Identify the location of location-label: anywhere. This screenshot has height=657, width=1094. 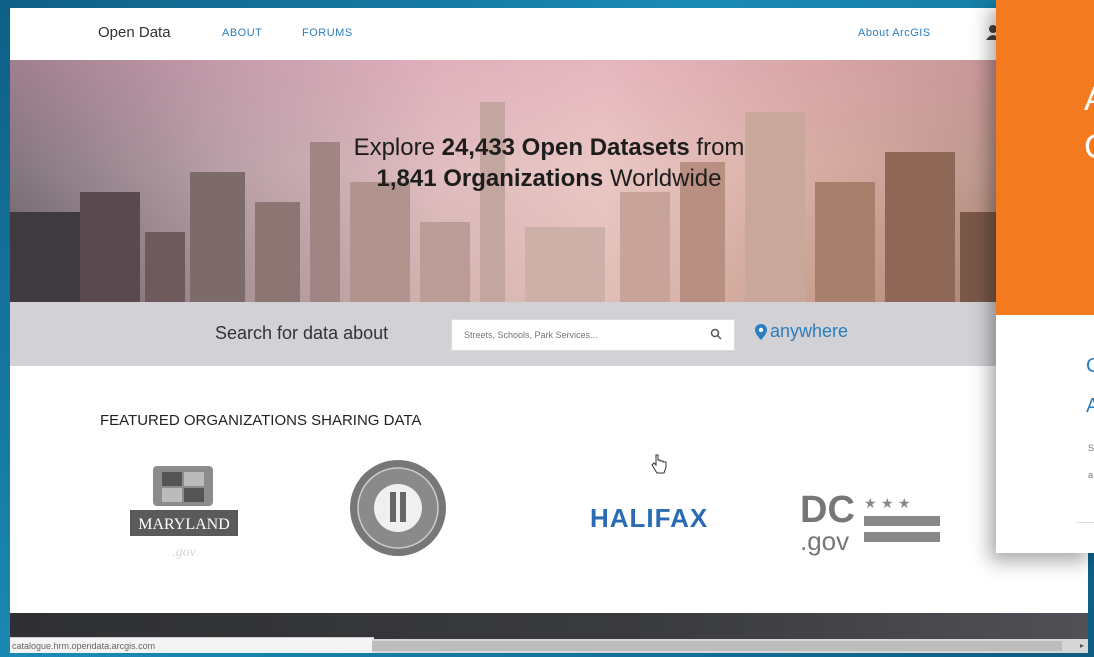
(809, 331).